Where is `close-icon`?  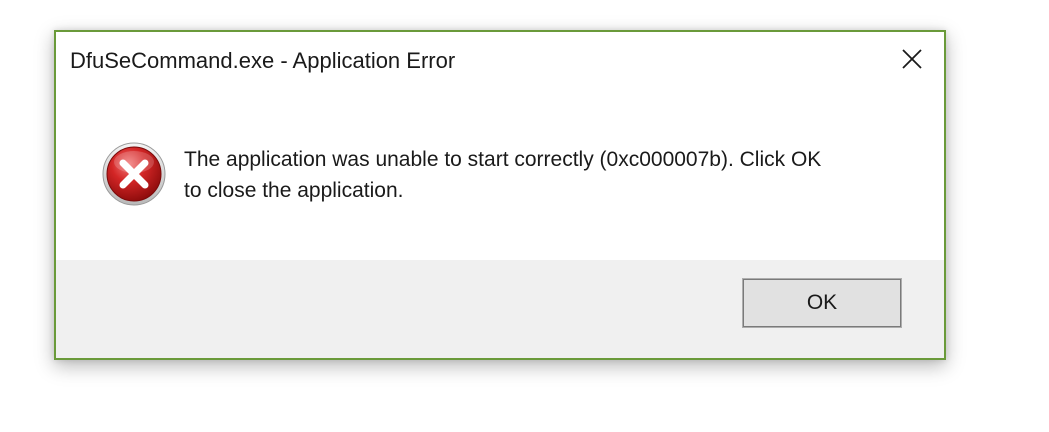
close-icon is located at coordinates (912, 59).